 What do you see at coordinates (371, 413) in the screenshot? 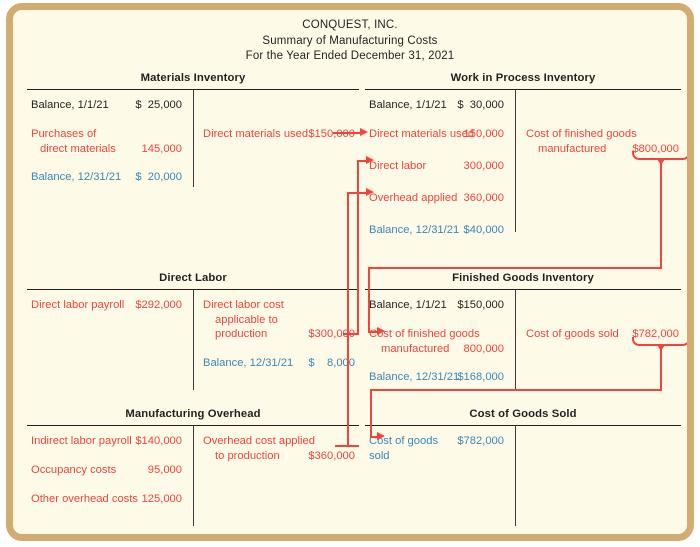
I see `flow-line-cogs-vertical-up-left` at bounding box center [371, 413].